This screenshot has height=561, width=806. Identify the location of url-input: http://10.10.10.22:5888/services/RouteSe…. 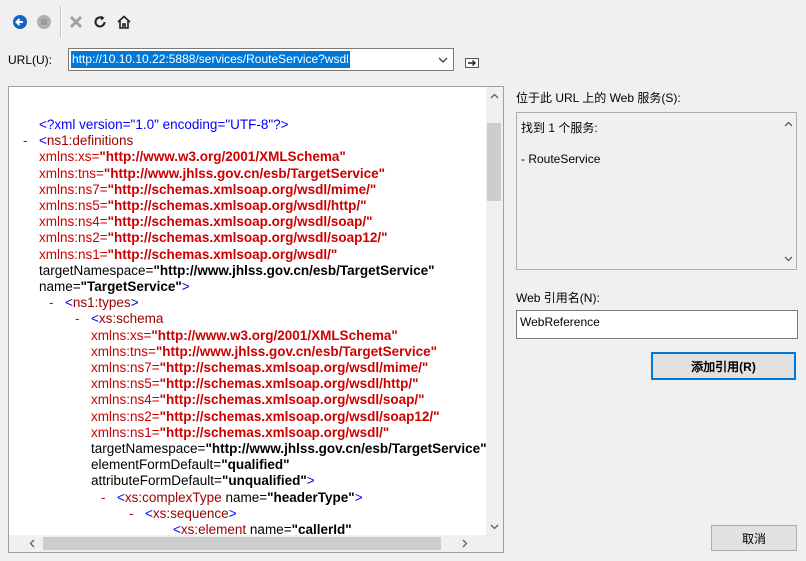
(261, 59).